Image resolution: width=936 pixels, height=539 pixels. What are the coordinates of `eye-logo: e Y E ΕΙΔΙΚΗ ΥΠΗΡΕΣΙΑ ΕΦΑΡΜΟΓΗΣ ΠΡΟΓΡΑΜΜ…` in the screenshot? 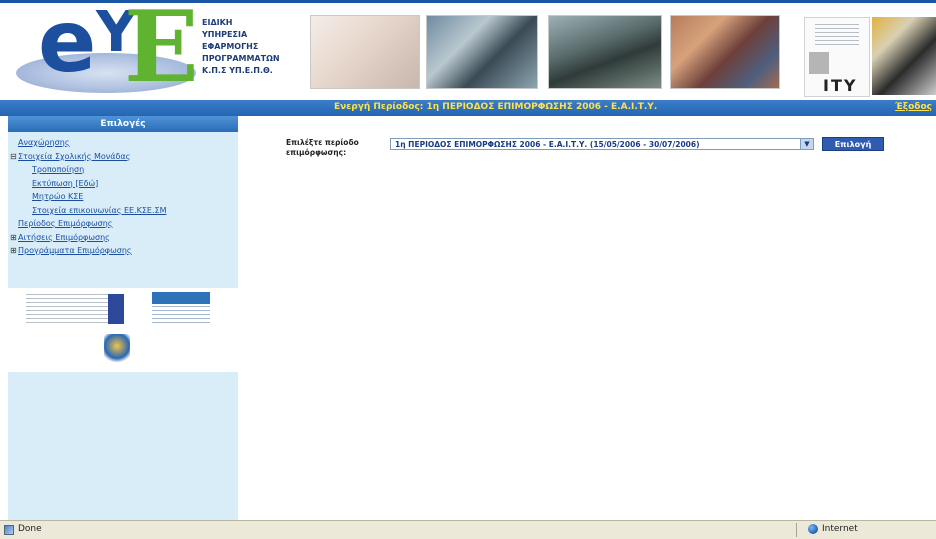 It's located at (153, 51).